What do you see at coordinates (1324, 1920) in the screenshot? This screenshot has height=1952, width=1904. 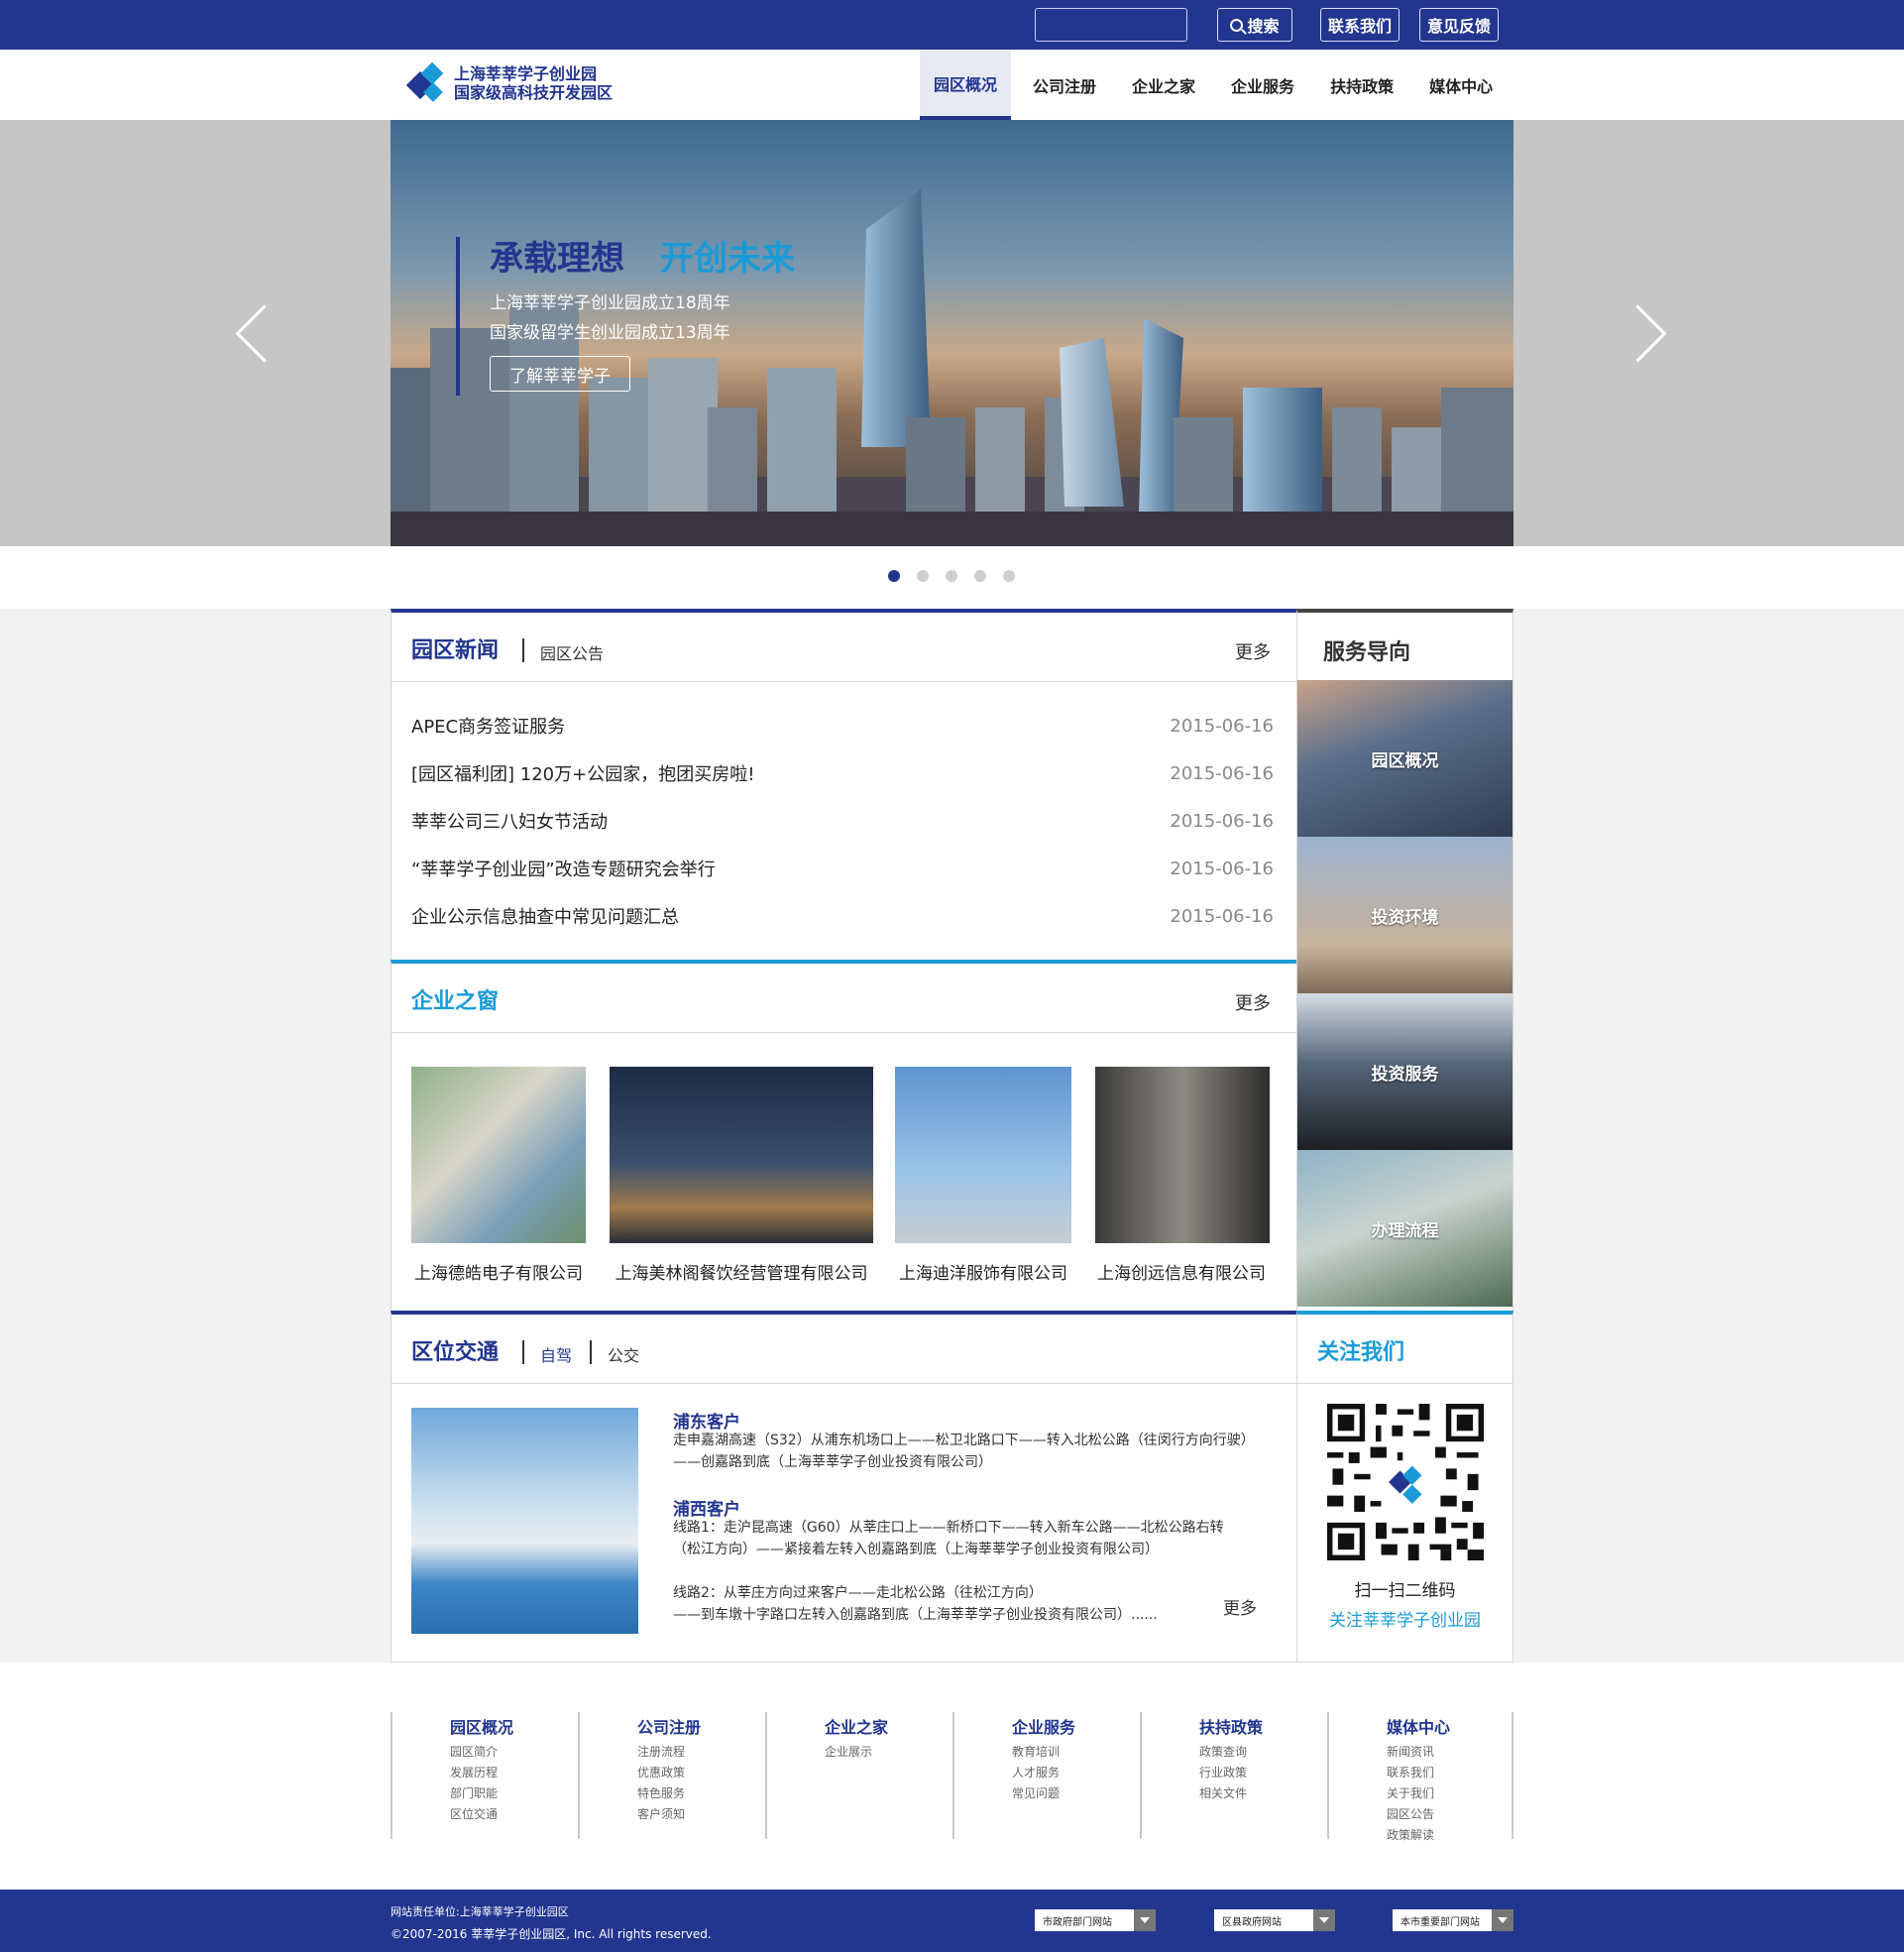 I see `chevron-down-icon` at bounding box center [1324, 1920].